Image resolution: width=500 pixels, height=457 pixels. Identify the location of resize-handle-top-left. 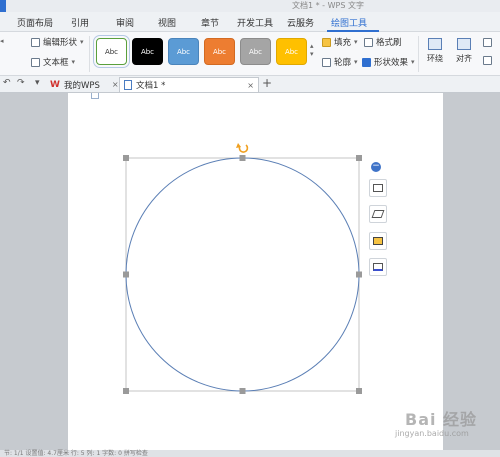
(126, 158).